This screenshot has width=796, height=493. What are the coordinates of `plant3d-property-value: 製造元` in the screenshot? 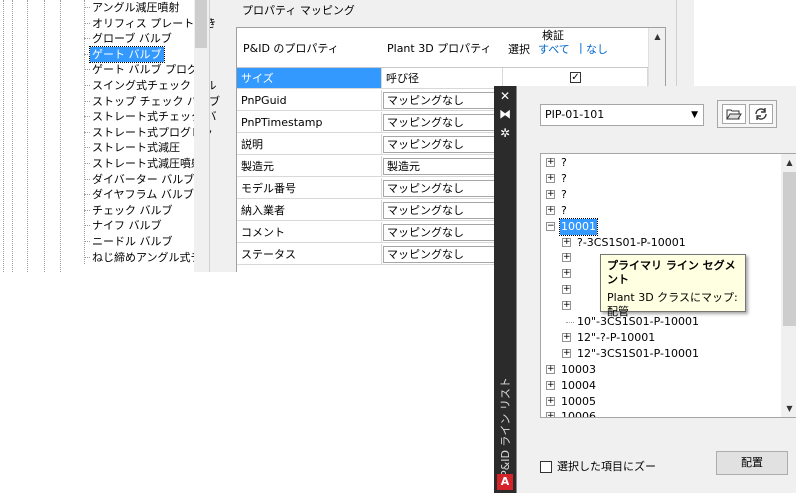 It's located at (442, 166).